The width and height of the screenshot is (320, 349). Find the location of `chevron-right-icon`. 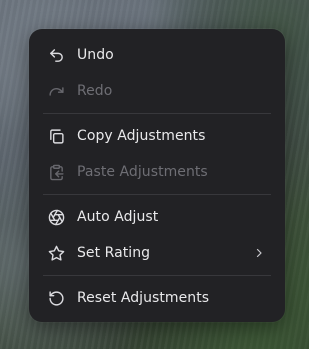

chevron-right-icon is located at coordinates (259, 253).